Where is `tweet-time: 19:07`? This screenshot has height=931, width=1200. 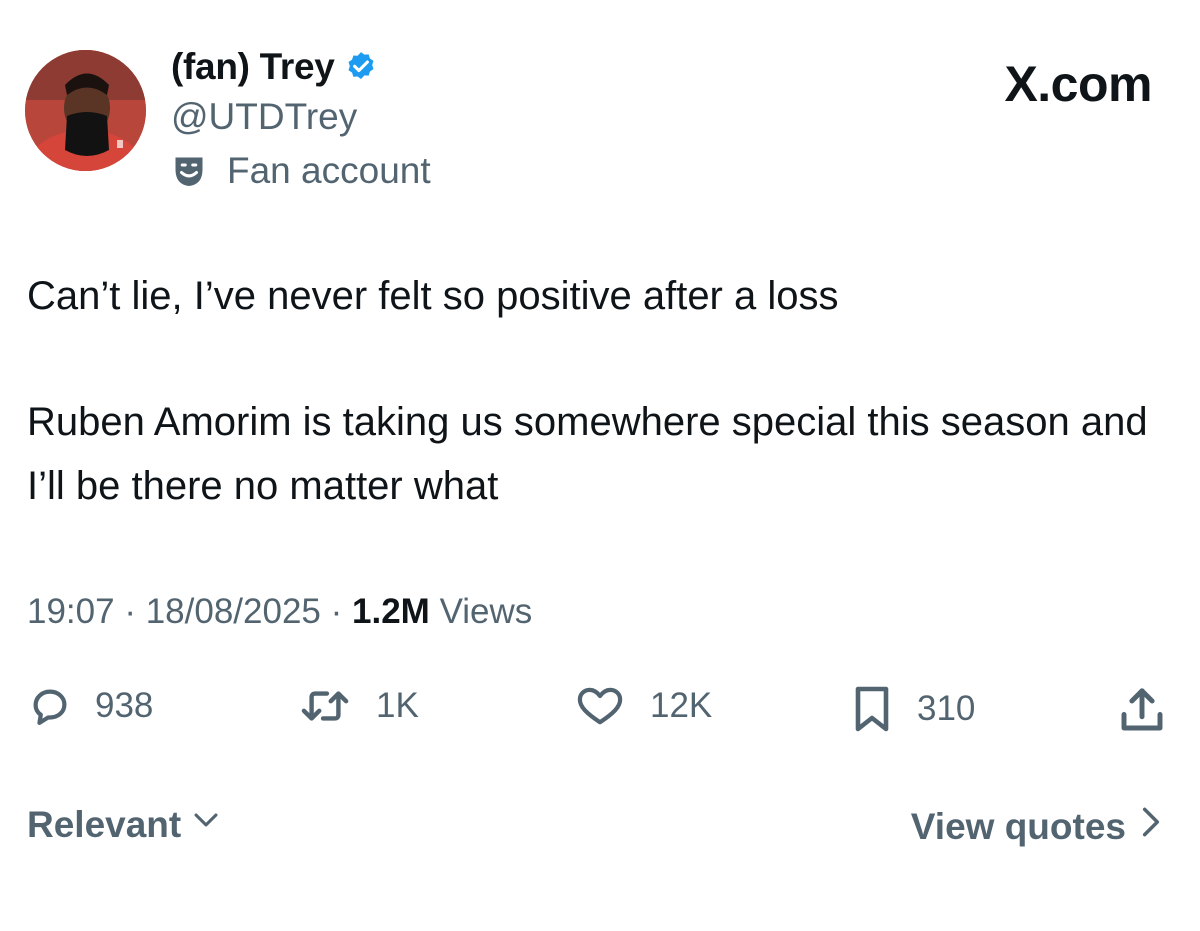
tweet-time: 19:07 is located at coordinates (71, 611).